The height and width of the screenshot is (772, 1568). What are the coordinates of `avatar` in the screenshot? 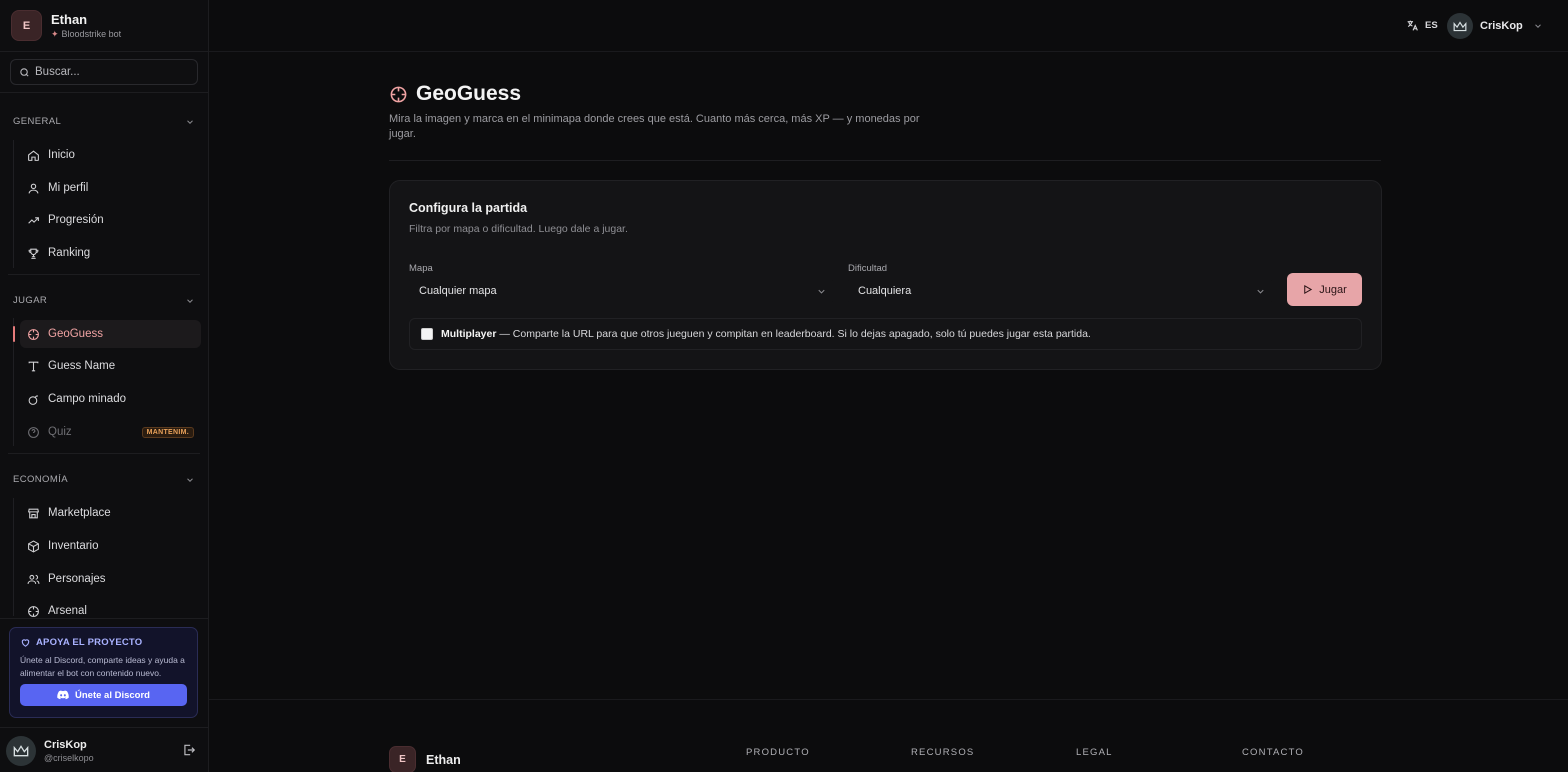 It's located at (1460, 26).